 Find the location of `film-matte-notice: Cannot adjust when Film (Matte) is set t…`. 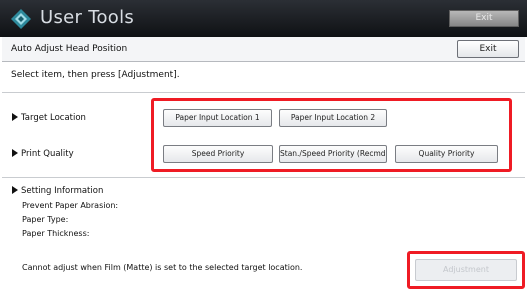

film-matte-notice: Cannot adjust when Film (Matte) is set t… is located at coordinates (162, 267).